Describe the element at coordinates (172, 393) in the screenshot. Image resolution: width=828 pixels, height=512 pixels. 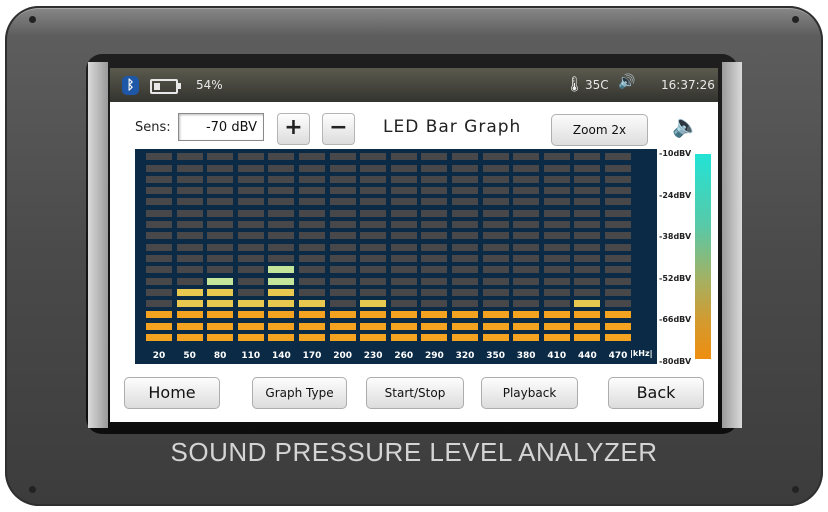
I see `home-button: Home` at that location.